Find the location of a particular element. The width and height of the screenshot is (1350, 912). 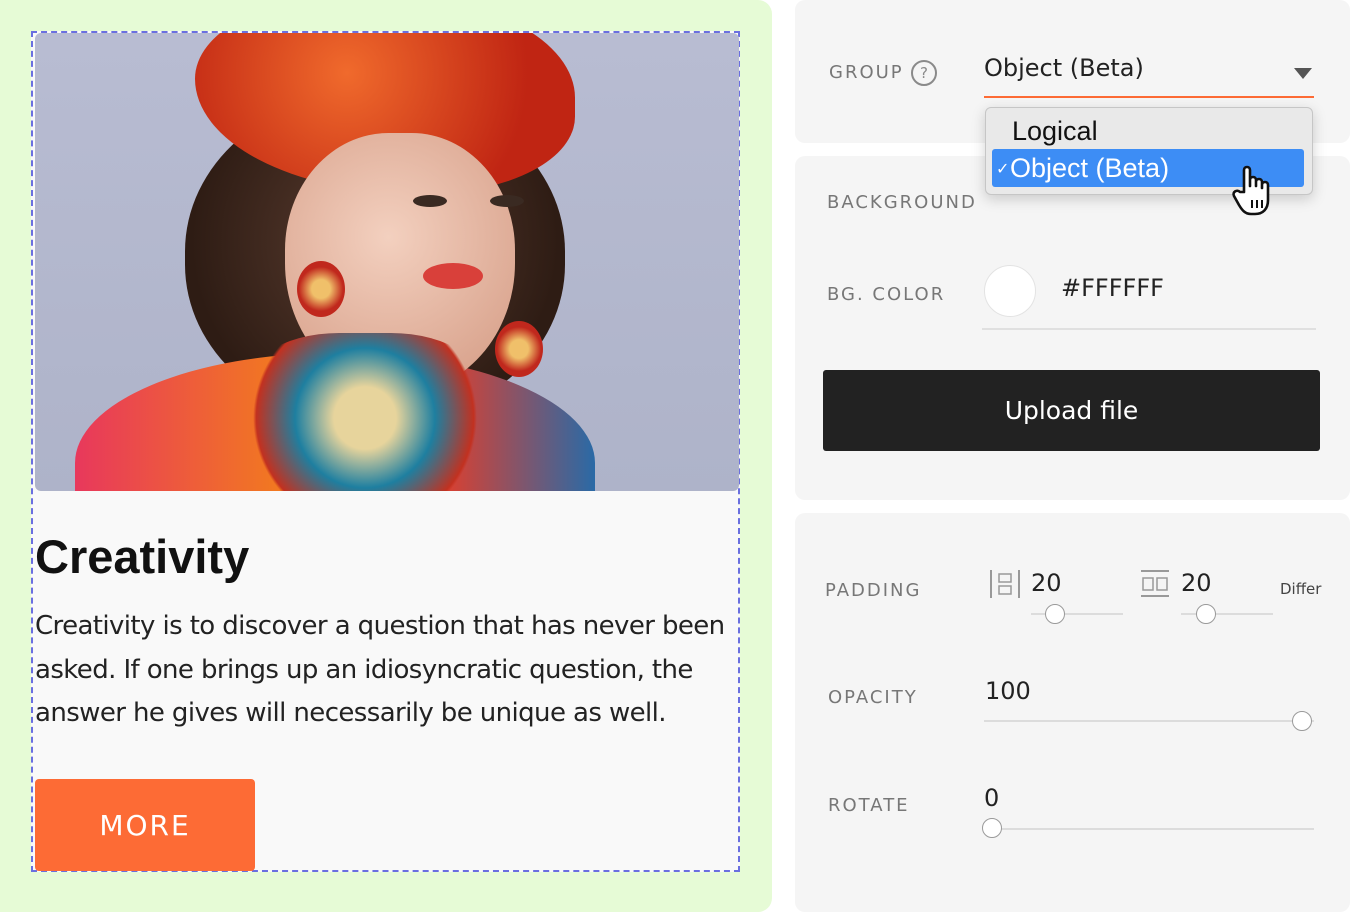

color-field-underline is located at coordinates (1149, 329).